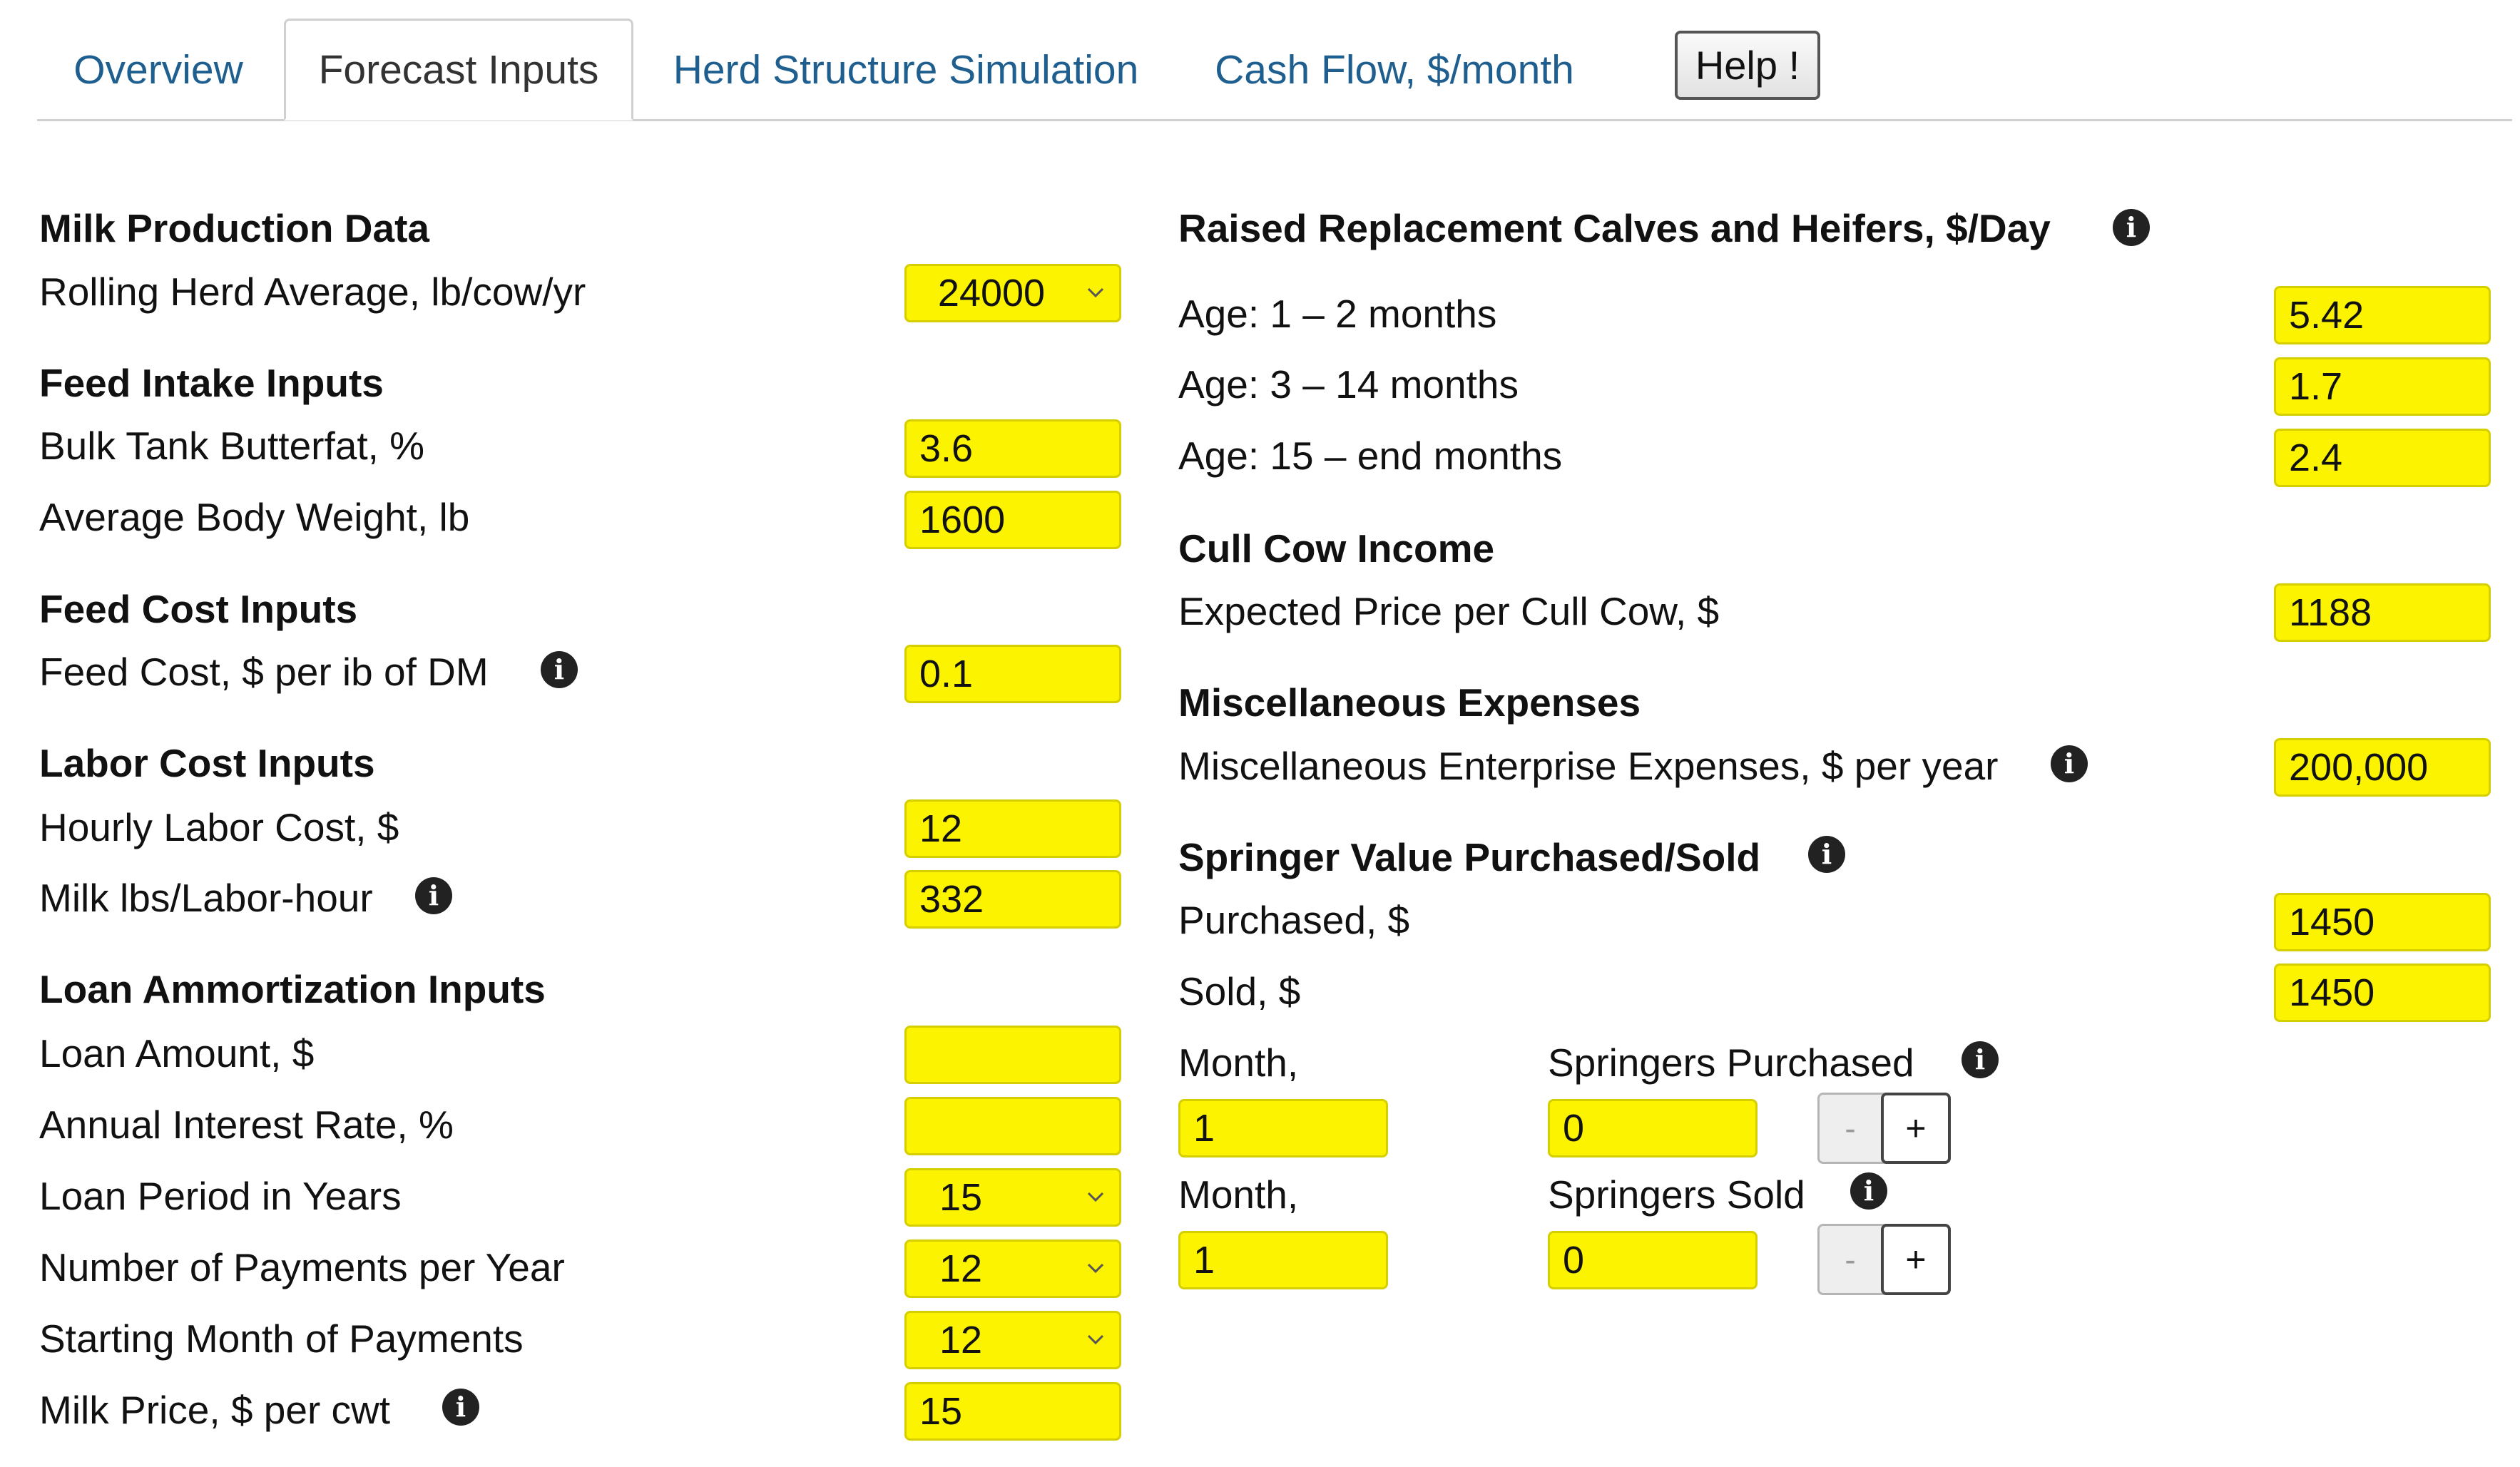 This screenshot has width=2520, height=1467. I want to click on feed-cost-heading: Feed Cost Inputs, so click(198, 609).